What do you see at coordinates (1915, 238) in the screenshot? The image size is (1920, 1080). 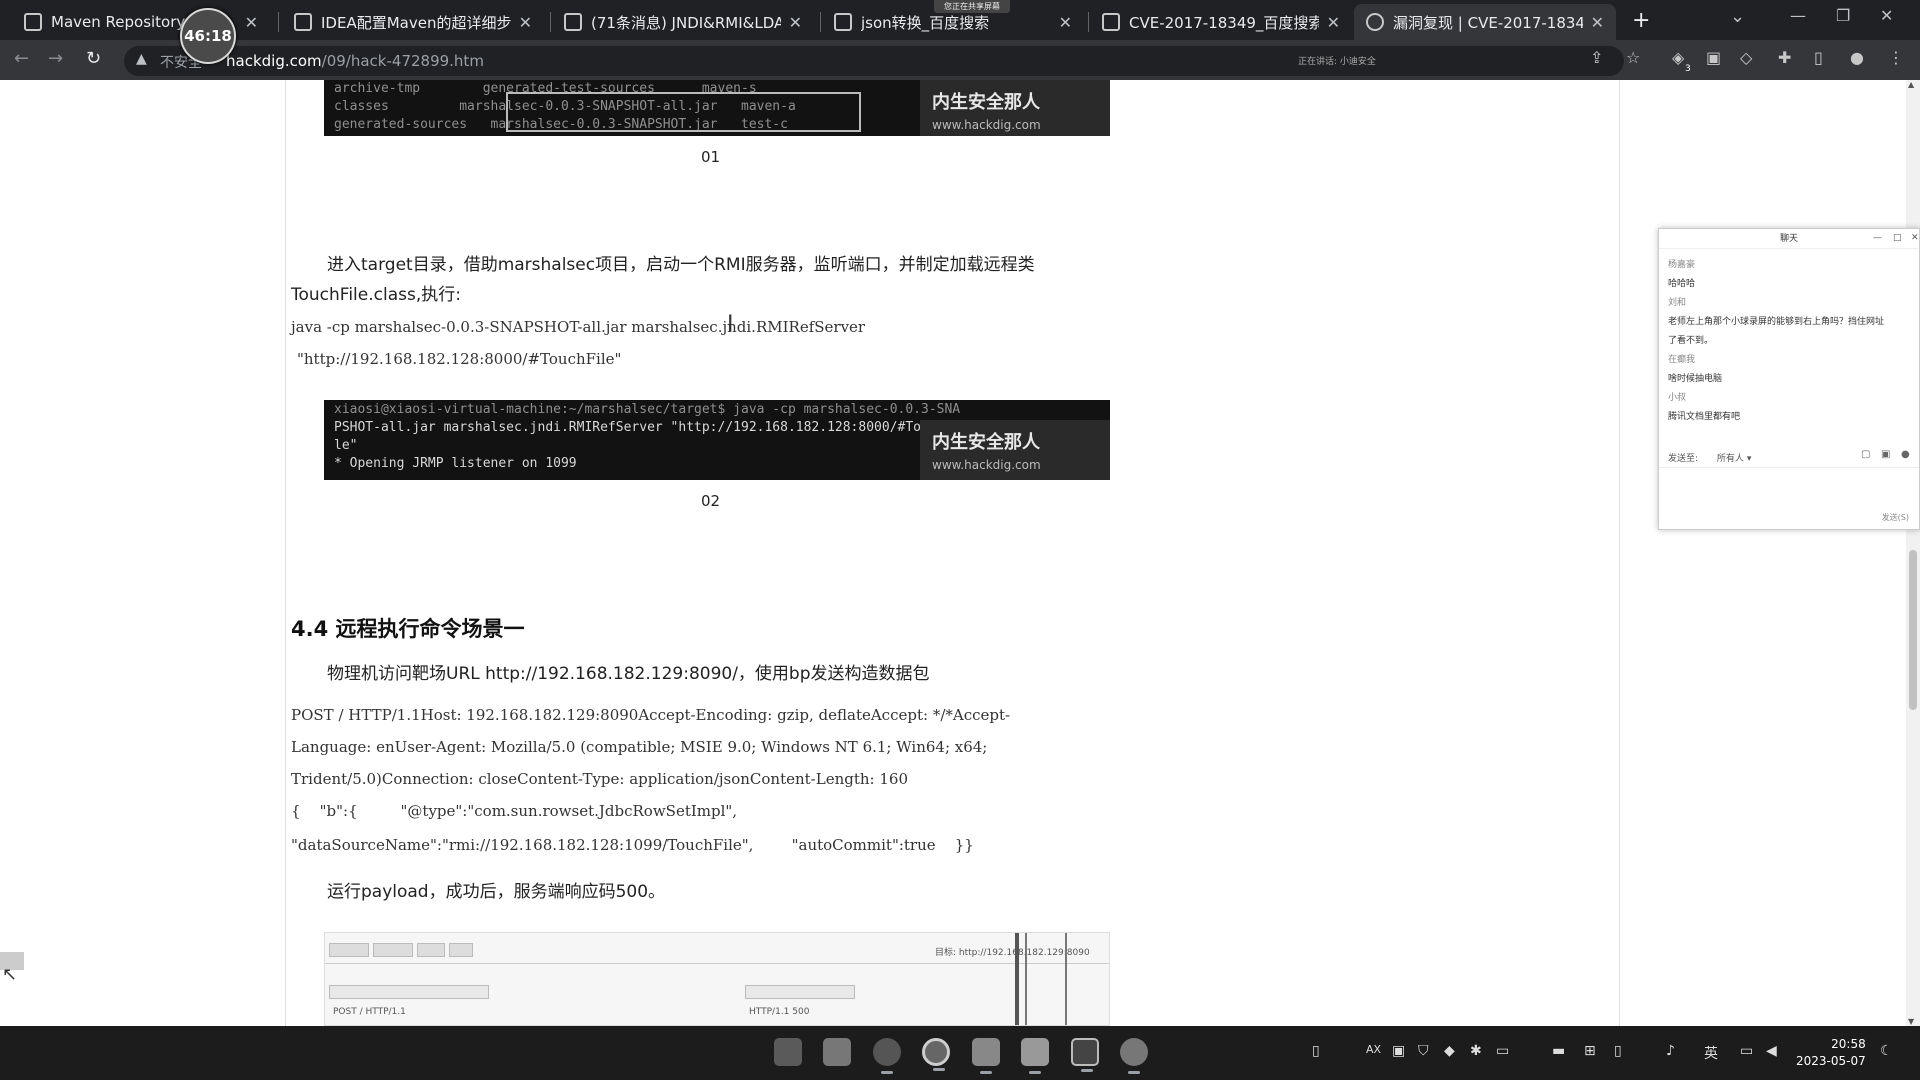 I see `chat-close-icon: ✕` at bounding box center [1915, 238].